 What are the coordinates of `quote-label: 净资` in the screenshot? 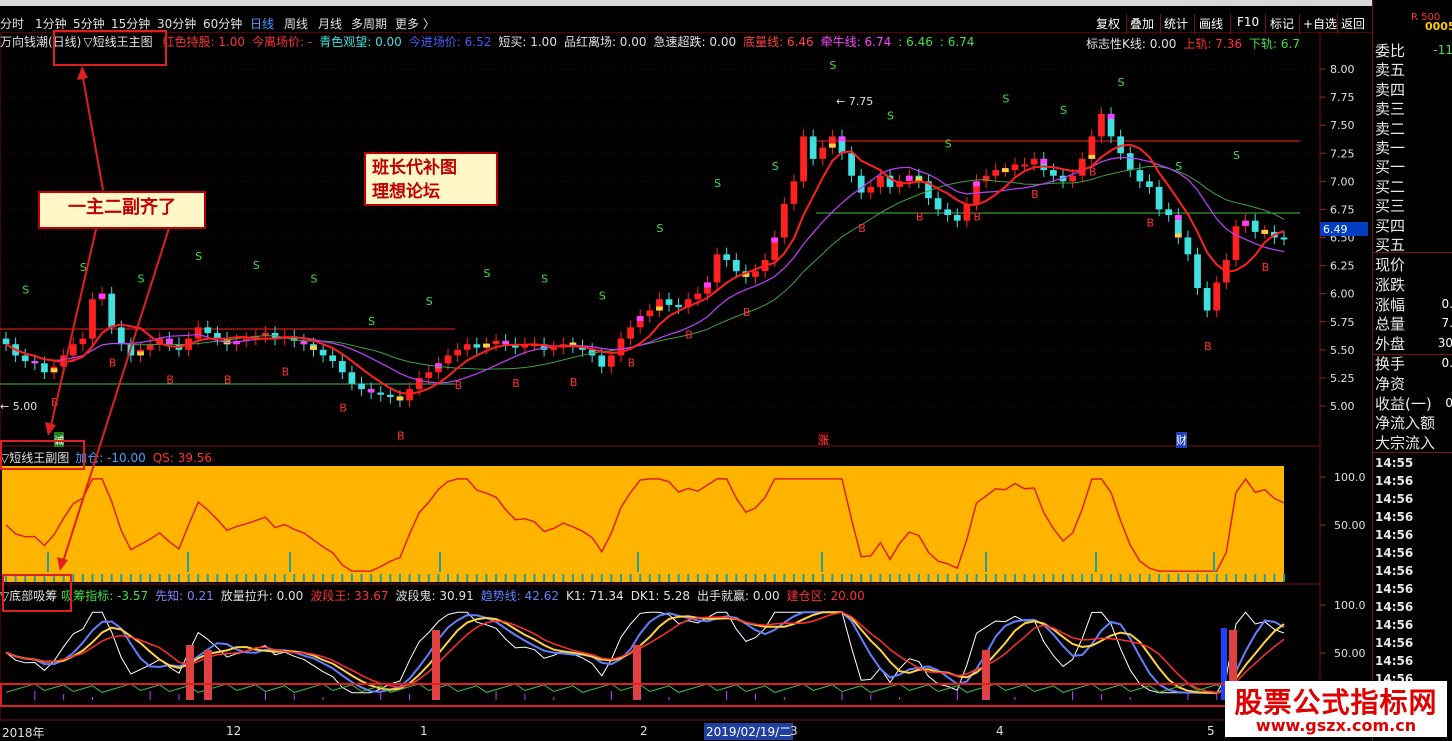 It's located at (1390, 383).